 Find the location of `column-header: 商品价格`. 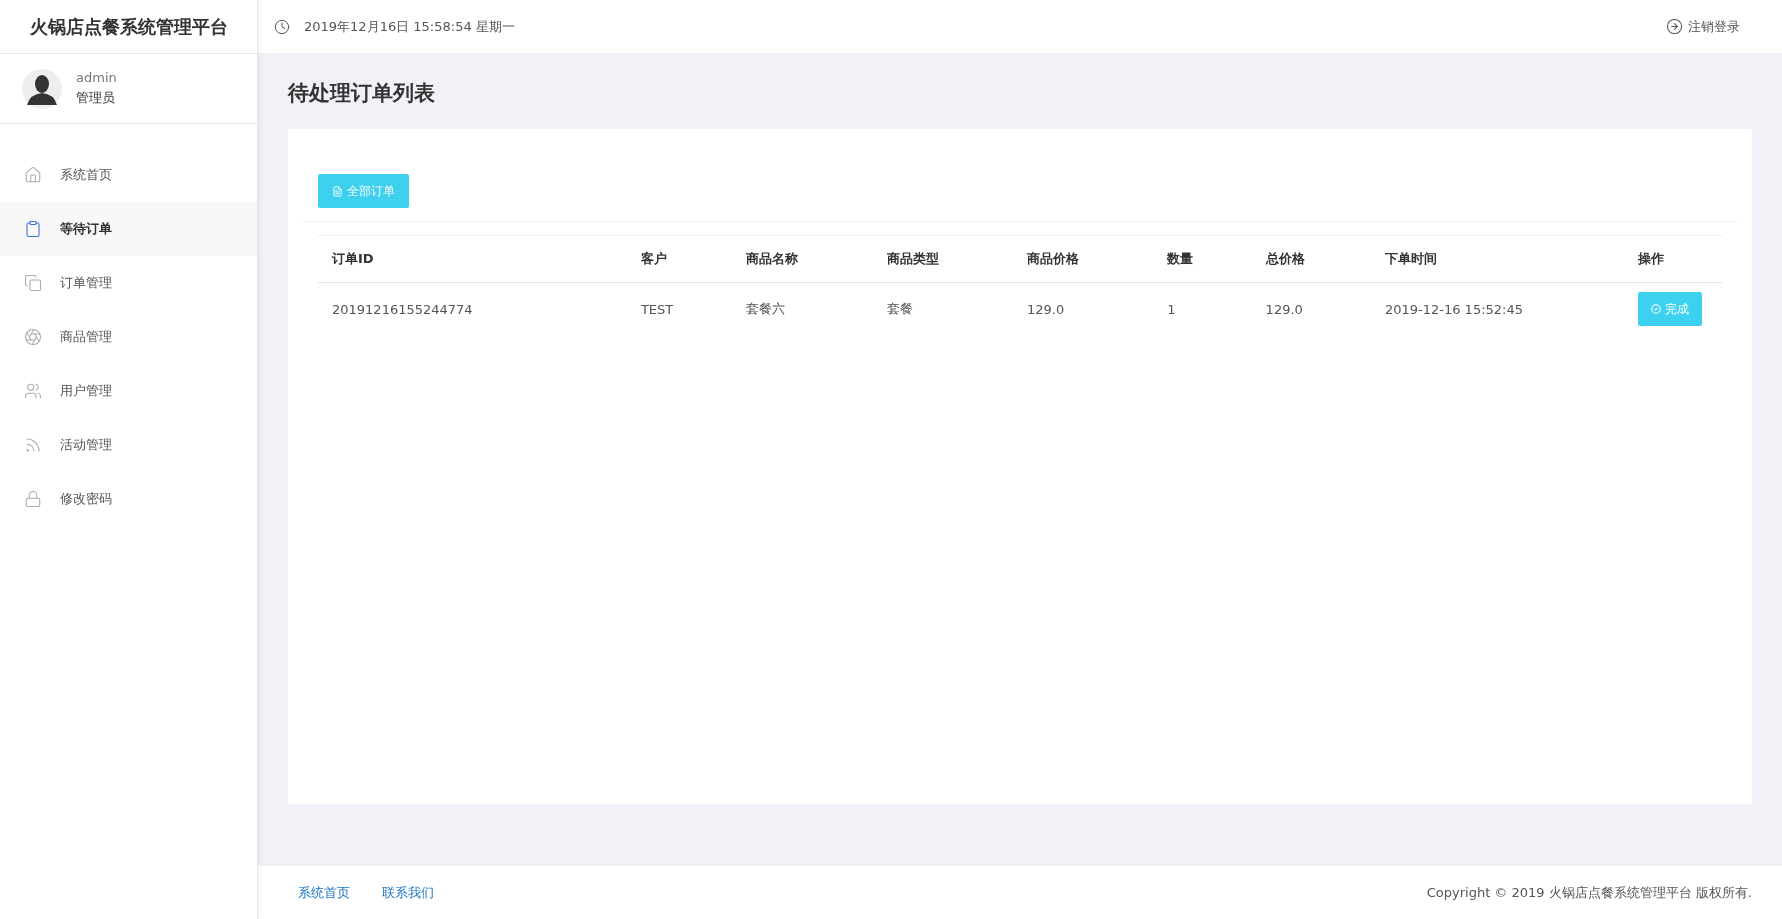

column-header: 商品价格 is located at coordinates (1083, 259).